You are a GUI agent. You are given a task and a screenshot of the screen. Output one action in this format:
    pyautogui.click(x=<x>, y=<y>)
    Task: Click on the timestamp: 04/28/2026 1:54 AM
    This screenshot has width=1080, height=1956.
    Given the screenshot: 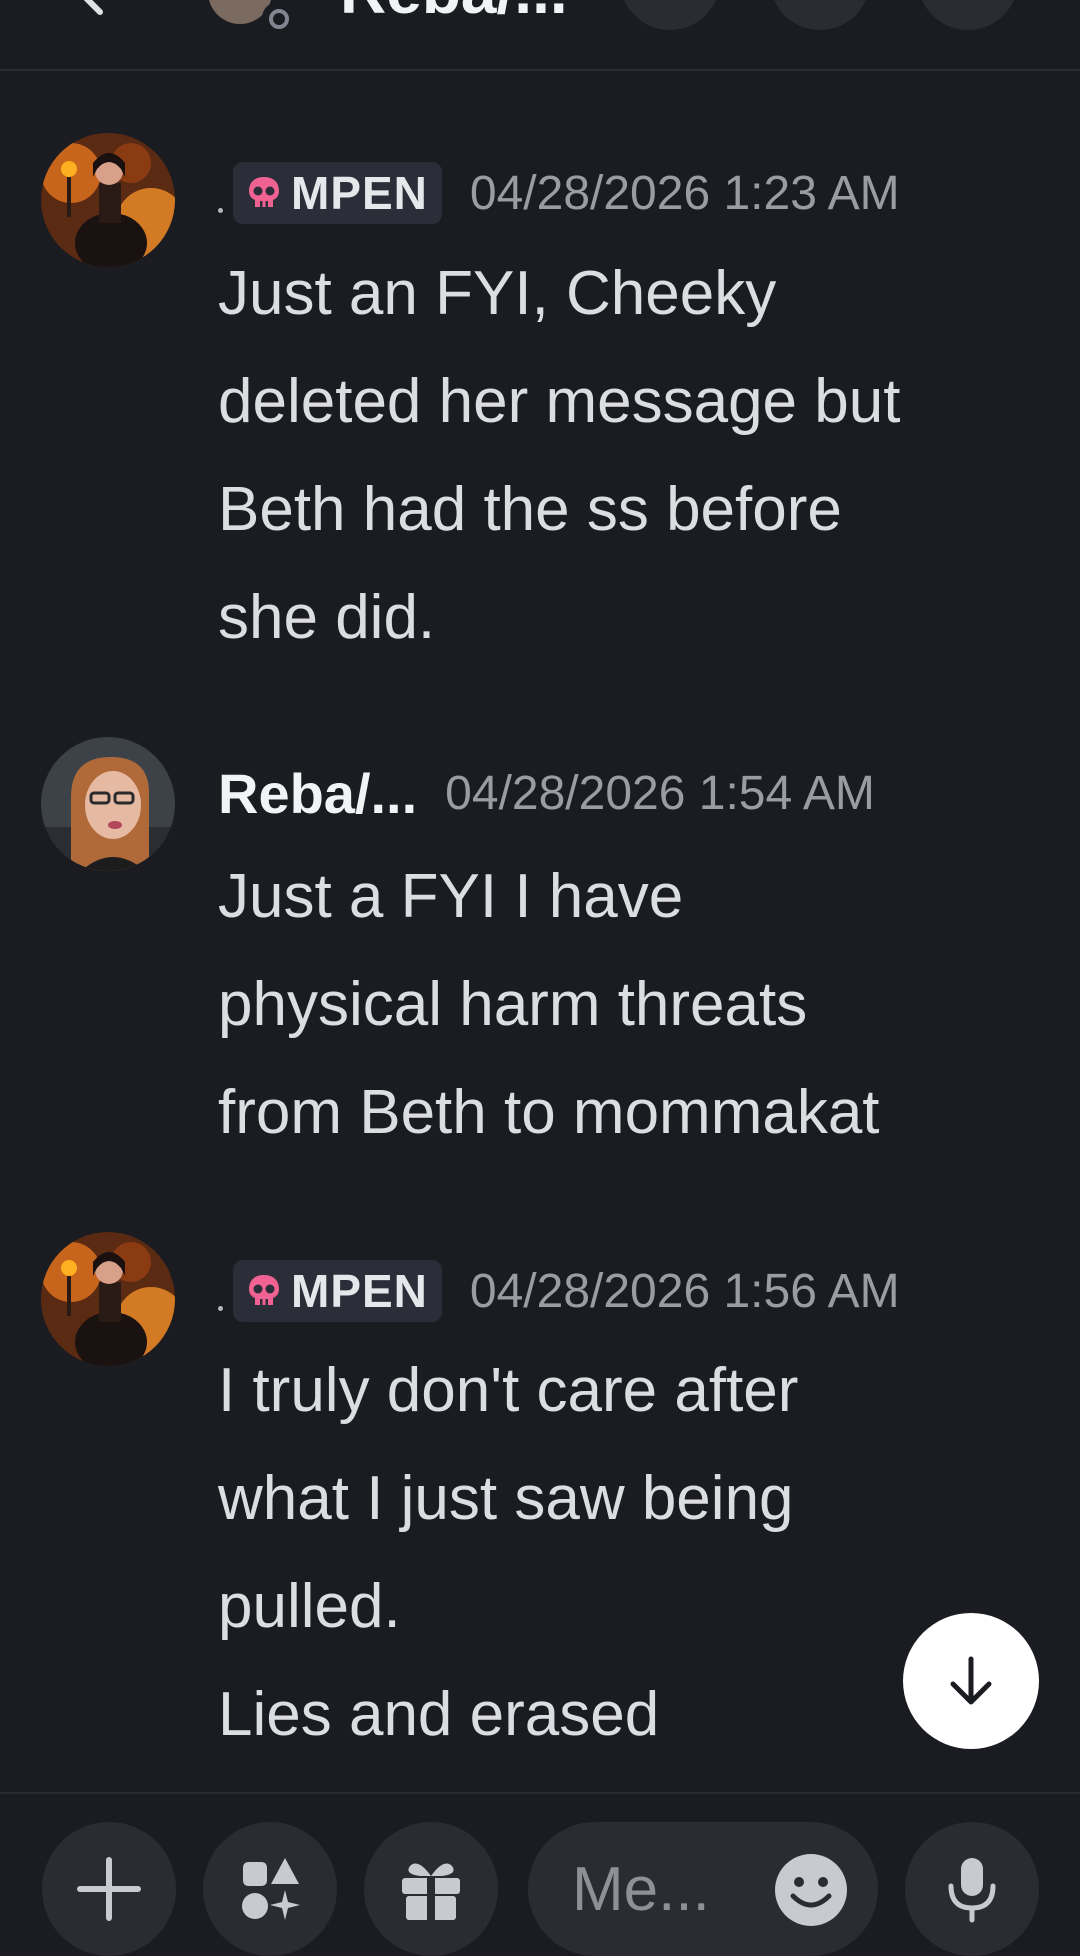 What is the action you would take?
    pyautogui.click(x=660, y=793)
    